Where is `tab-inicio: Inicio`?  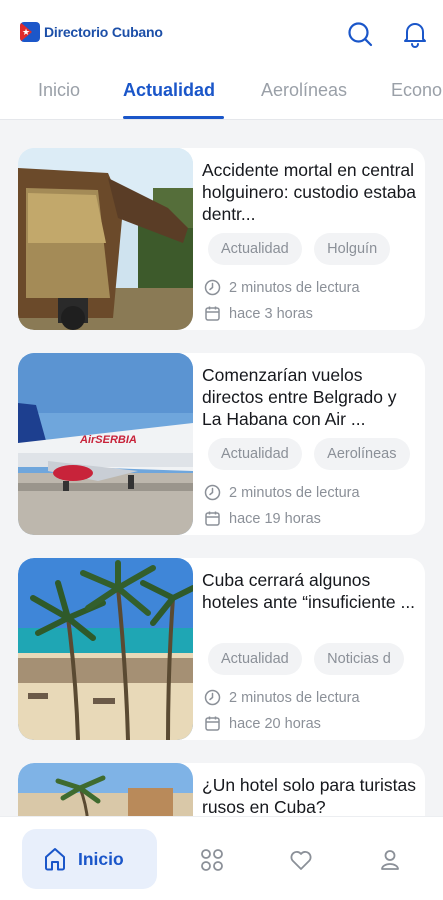 tab-inicio: Inicio is located at coordinates (59, 90).